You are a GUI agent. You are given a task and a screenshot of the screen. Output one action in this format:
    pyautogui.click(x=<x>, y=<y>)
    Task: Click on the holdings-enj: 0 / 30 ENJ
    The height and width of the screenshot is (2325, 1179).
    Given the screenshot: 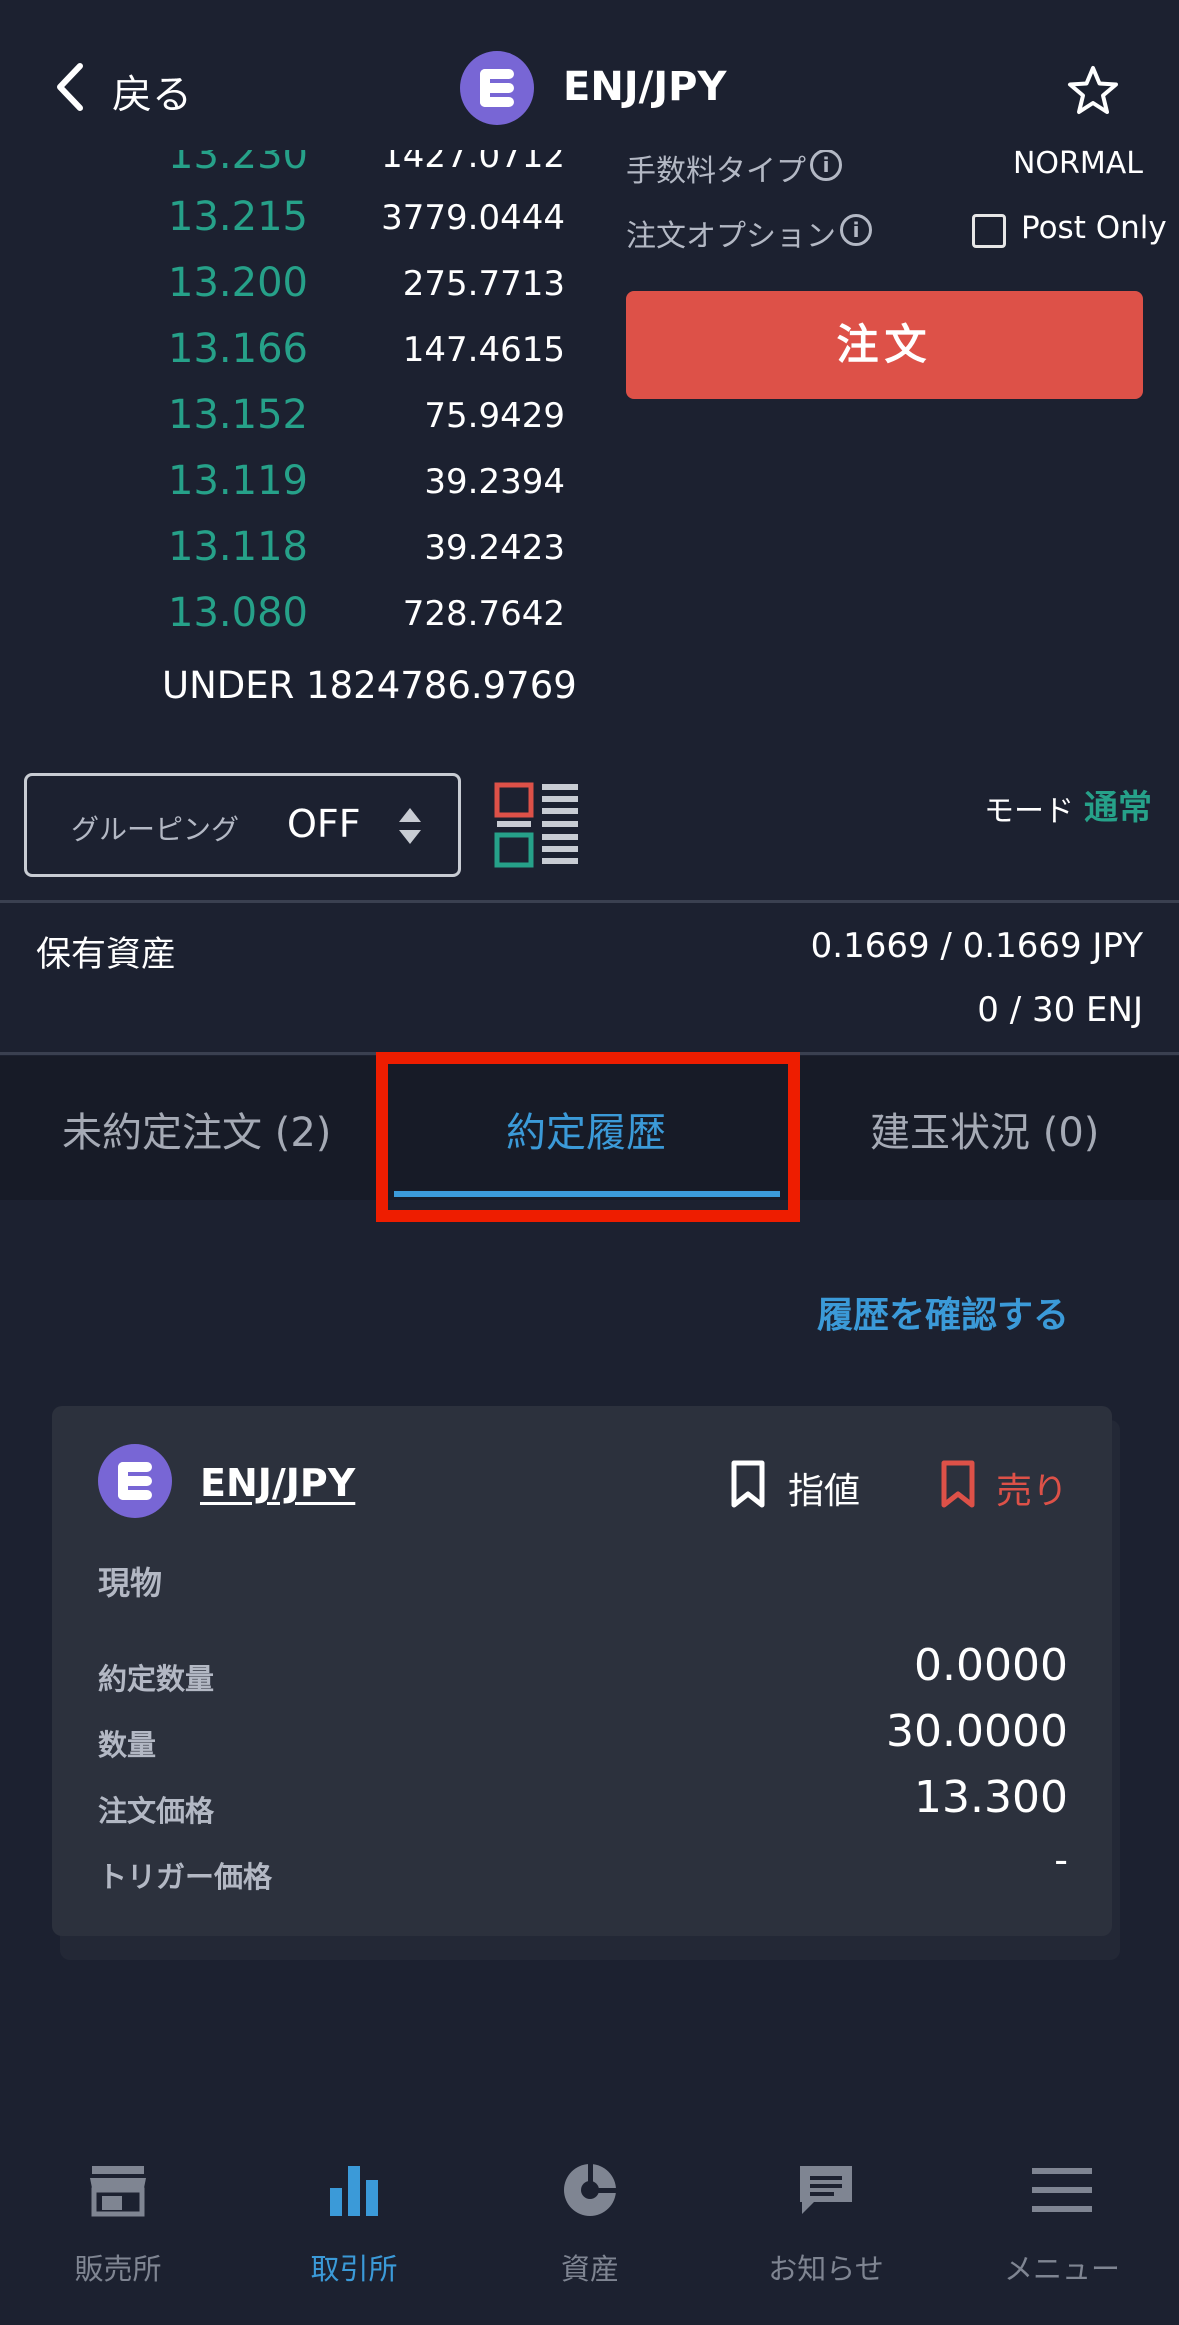 What is the action you would take?
    pyautogui.click(x=1060, y=1010)
    